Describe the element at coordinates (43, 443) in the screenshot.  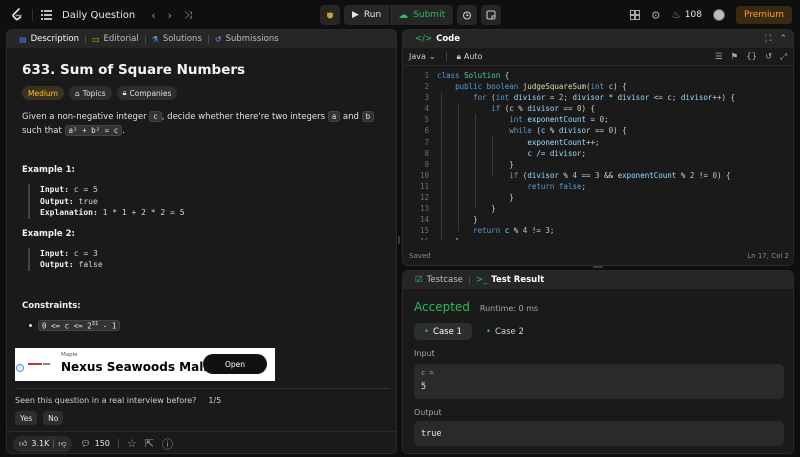
I see `like-dislike-group: 👍︎ 3.1K 👎︎` at that location.